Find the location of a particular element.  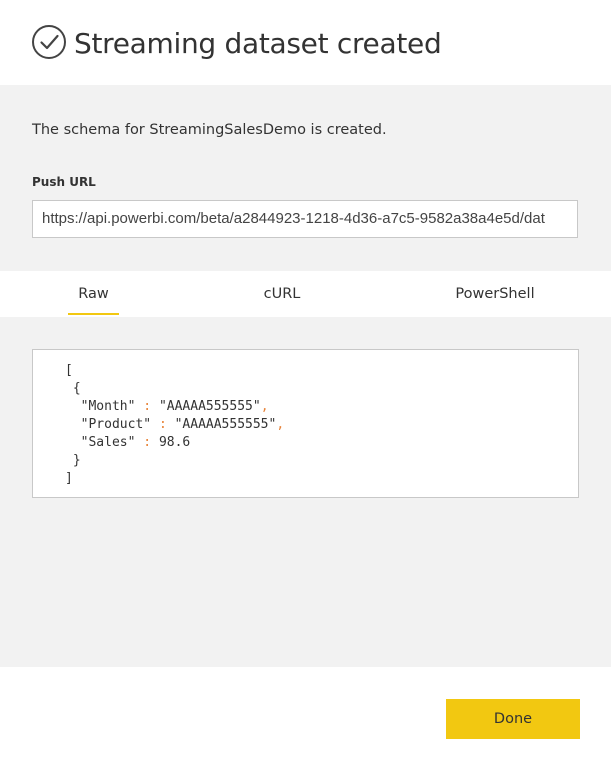

code-close-brace: } is located at coordinates (76, 460).